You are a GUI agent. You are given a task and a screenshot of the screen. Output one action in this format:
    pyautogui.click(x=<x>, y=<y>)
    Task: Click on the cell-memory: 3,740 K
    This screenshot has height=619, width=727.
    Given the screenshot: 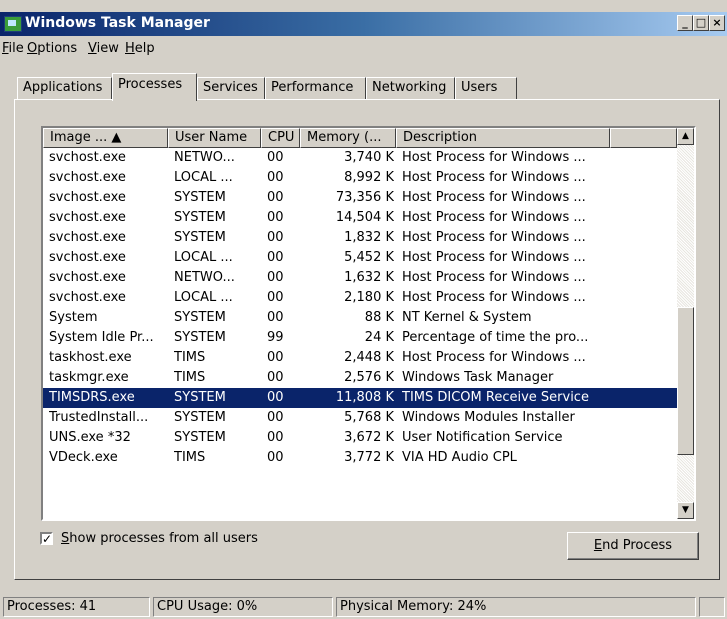 What is the action you would take?
    pyautogui.click(x=369, y=157)
    